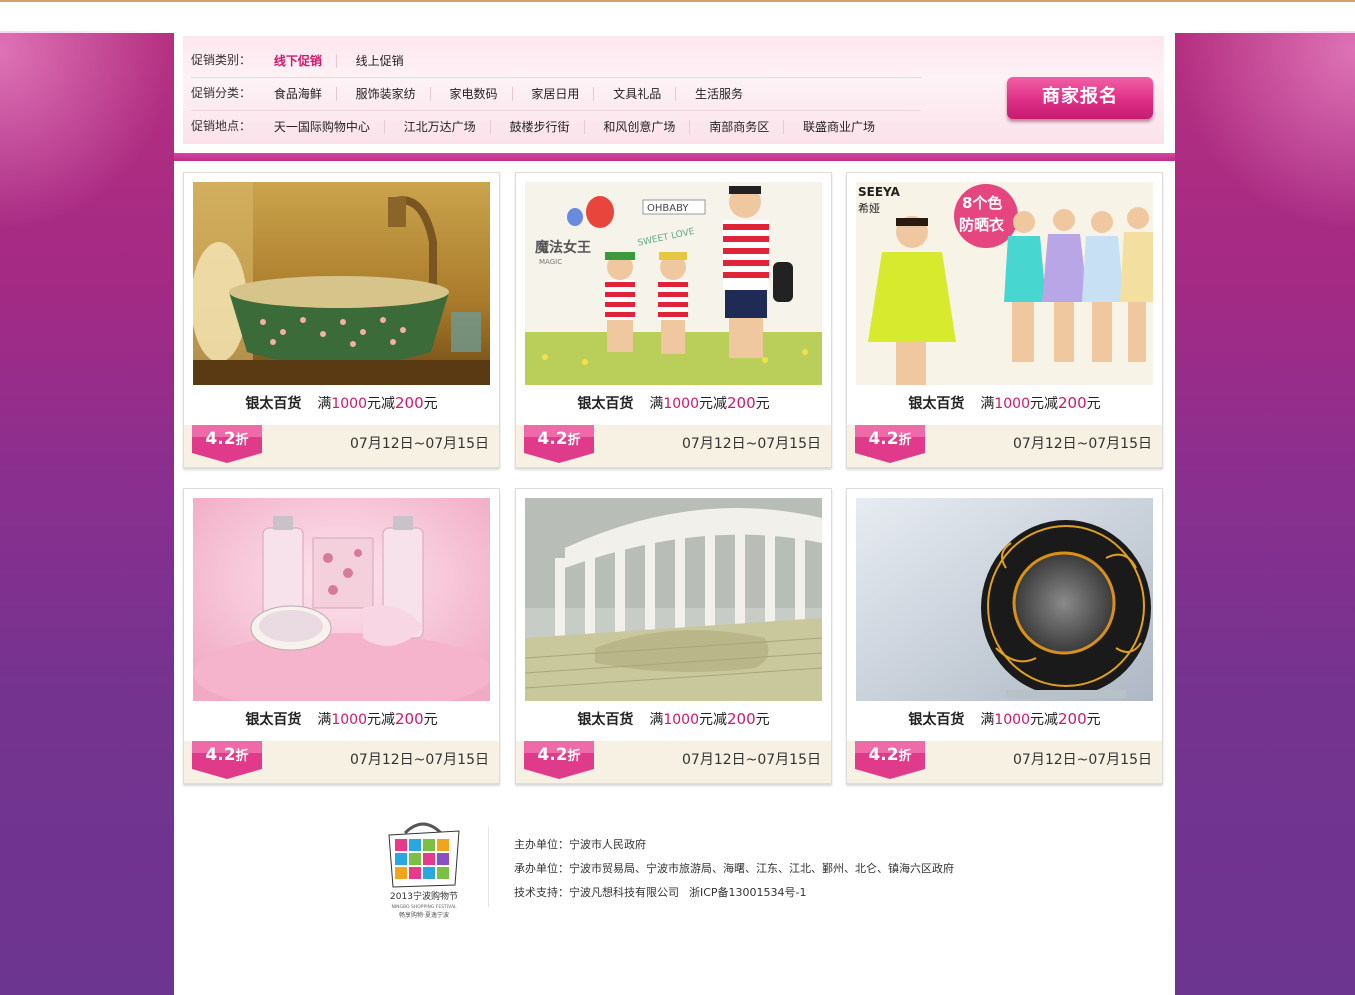  Describe the element at coordinates (739, 126) in the screenshot. I see `filter-location-south-business: 南部商务区` at that location.